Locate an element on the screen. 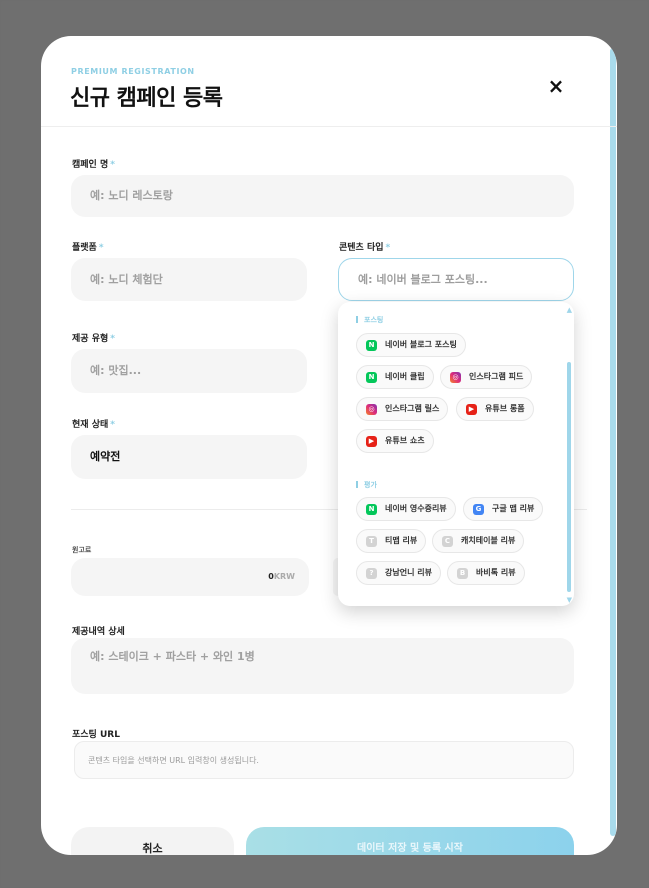  modal-eyebrow: PREMIUM REGISTRATION is located at coordinates (133, 71).